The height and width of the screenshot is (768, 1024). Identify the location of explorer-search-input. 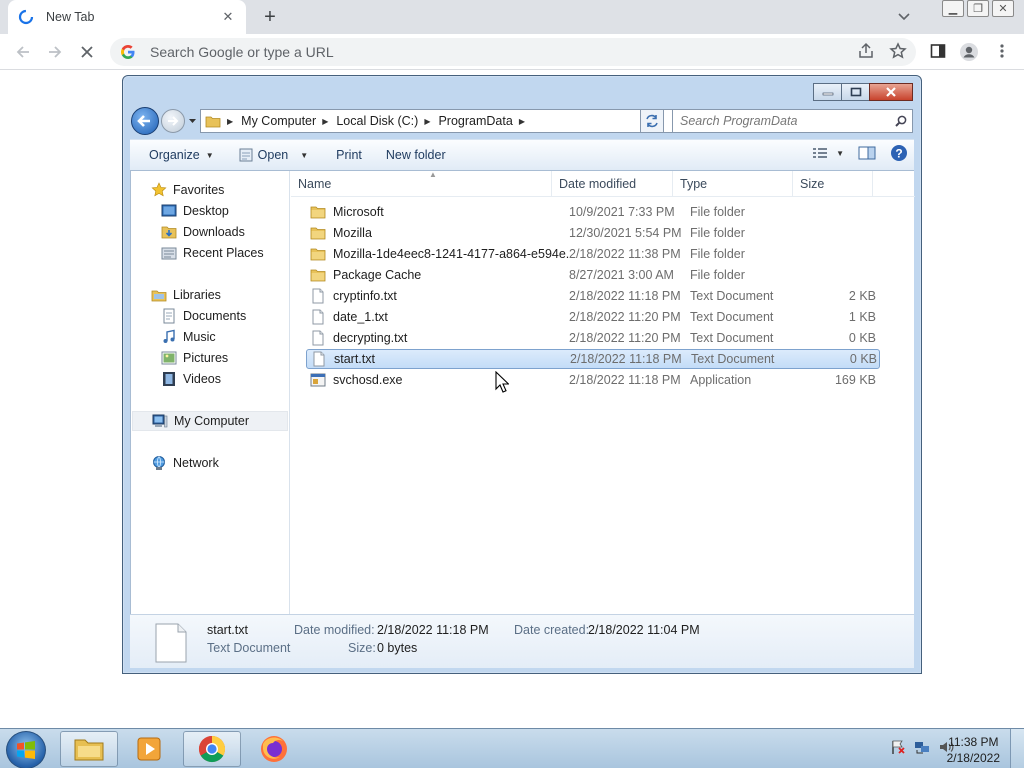
(782, 121).